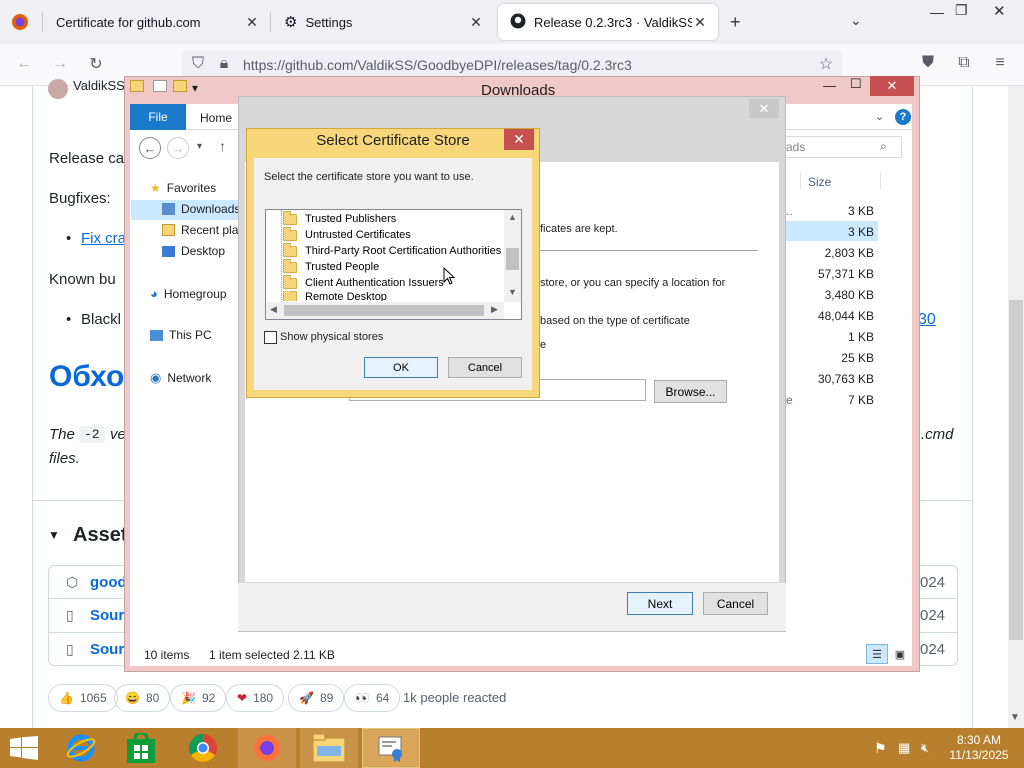 This screenshot has width=1024, height=768. Describe the element at coordinates (188, 293) in the screenshot. I see `nav-homegroup: ◕ Homegroup` at that location.